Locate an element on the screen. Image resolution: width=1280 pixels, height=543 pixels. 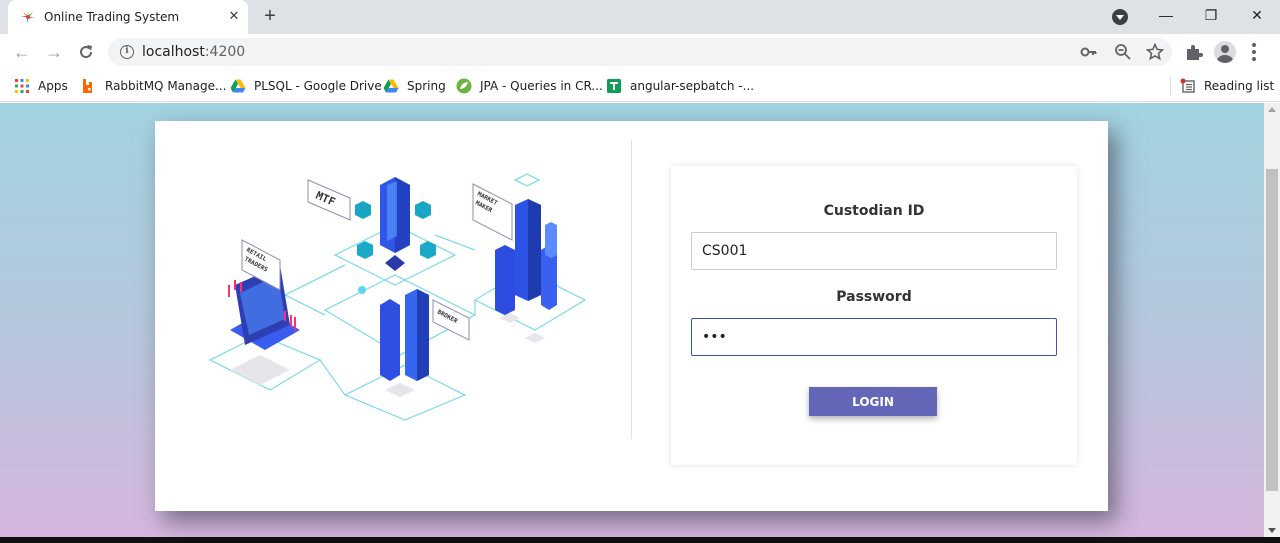
page-scrollbar is located at coordinates (1272, 320).